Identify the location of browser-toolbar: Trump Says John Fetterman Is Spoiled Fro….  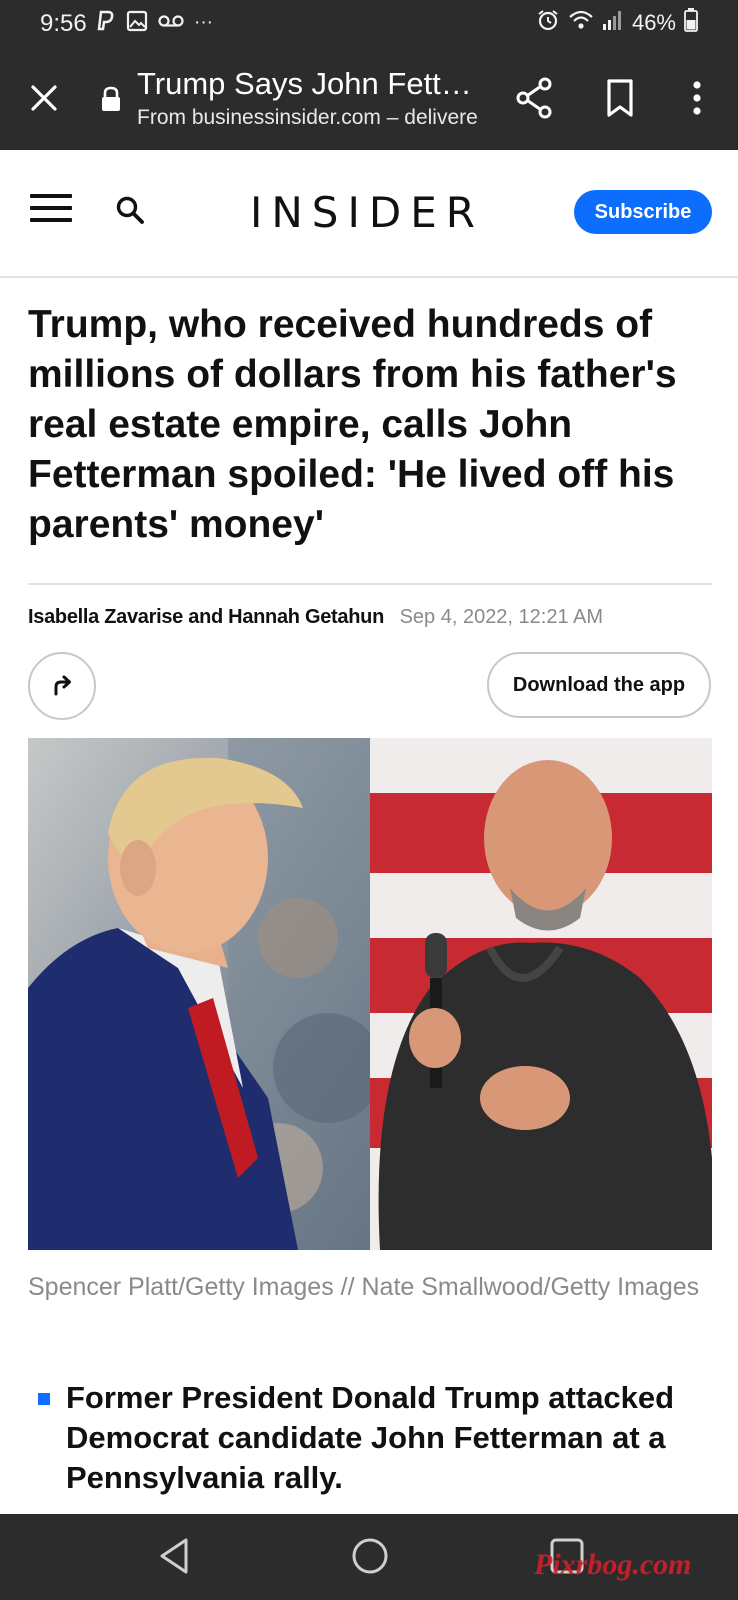
(369, 99).